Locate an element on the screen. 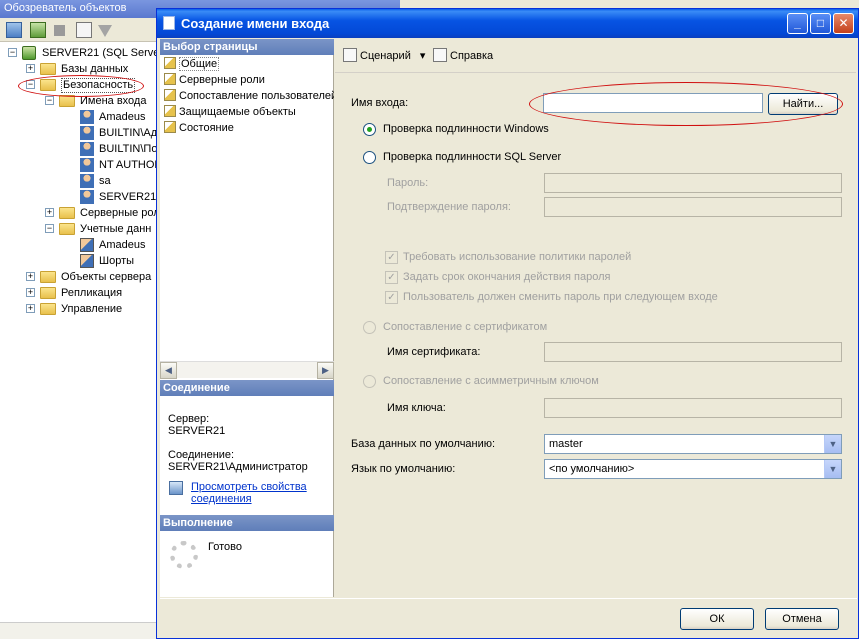 Image resolution: width=859 pixels, height=639 pixels. filter-icon is located at coordinates (105, 31).